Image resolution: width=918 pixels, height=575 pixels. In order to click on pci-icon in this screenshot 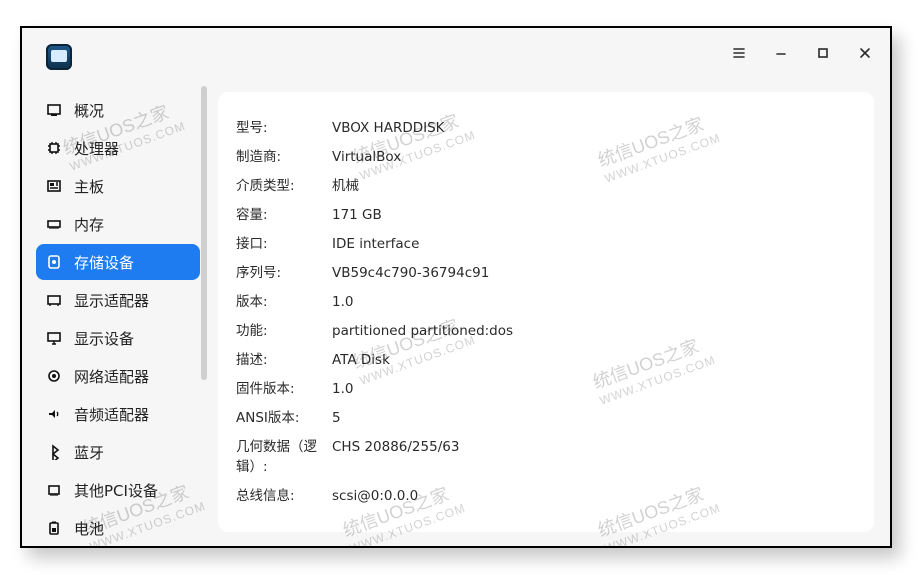, I will do `click(54, 490)`.